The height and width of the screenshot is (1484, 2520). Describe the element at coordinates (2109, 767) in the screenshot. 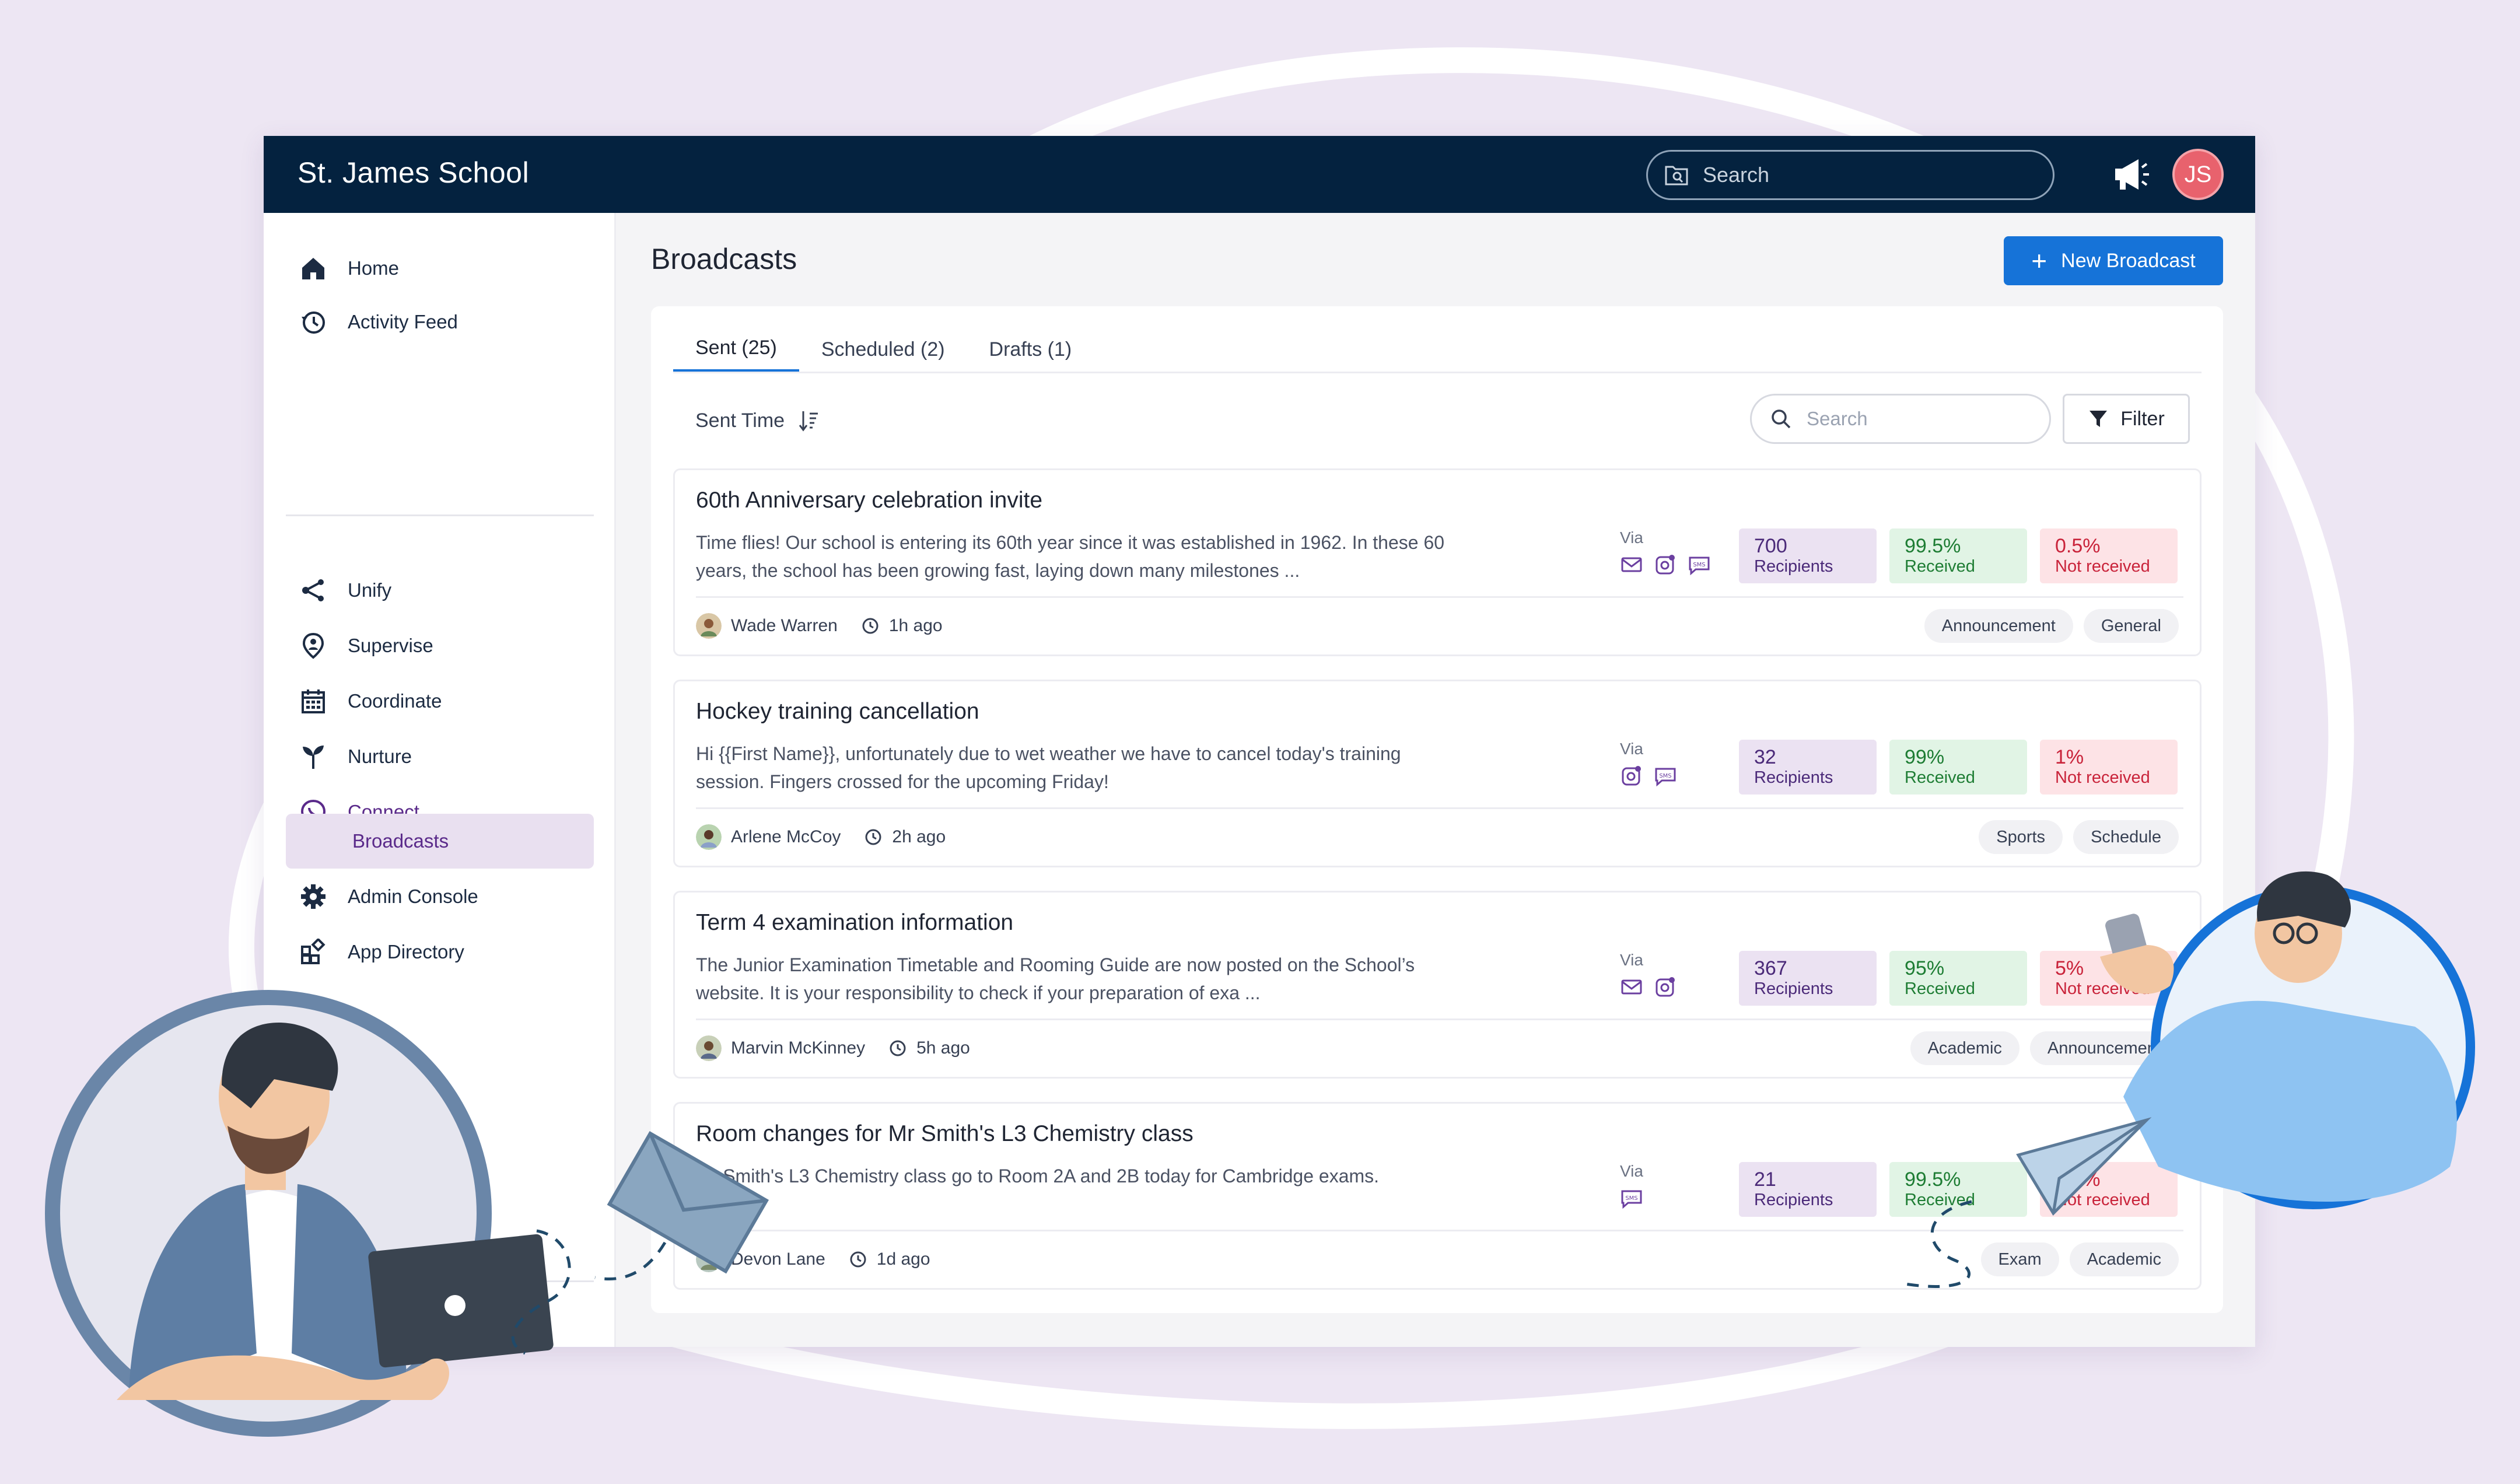

I see `not-received-stat: 1% Not received` at that location.